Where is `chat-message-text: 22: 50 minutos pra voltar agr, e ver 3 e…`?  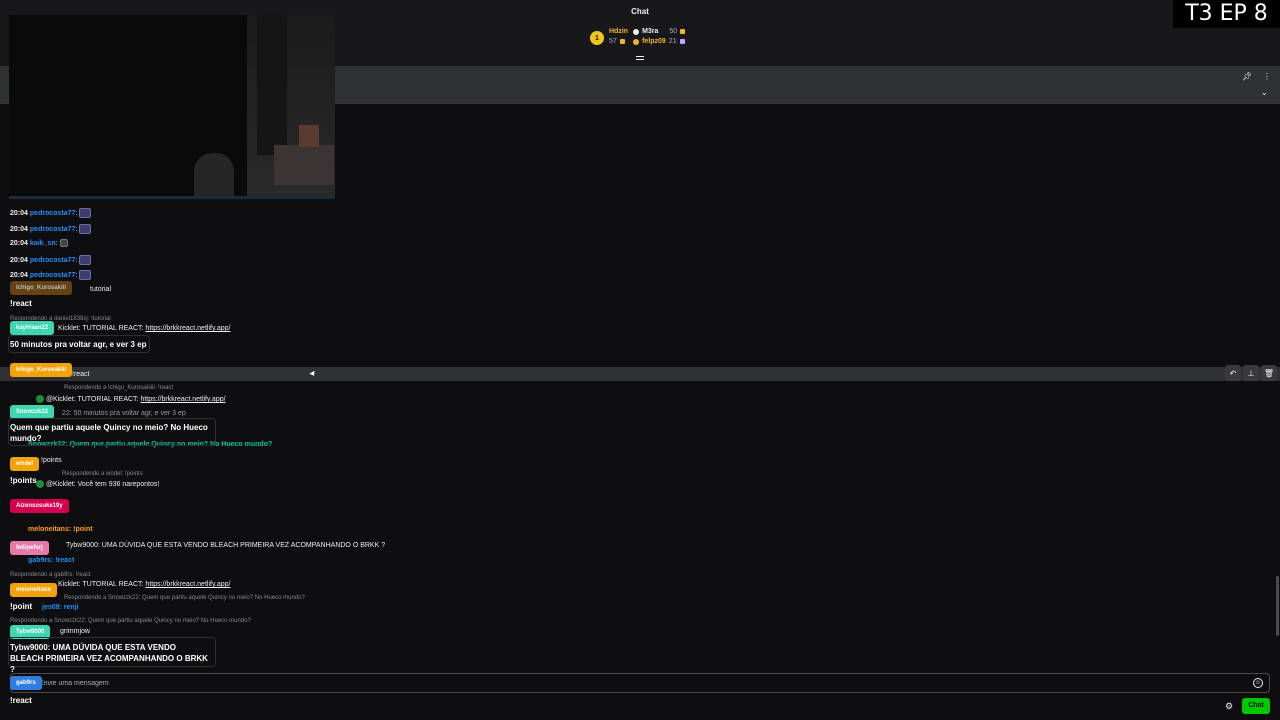
chat-message-text: 22: 50 minutos pra voltar agr, e ver 3 e… is located at coordinates (124, 413).